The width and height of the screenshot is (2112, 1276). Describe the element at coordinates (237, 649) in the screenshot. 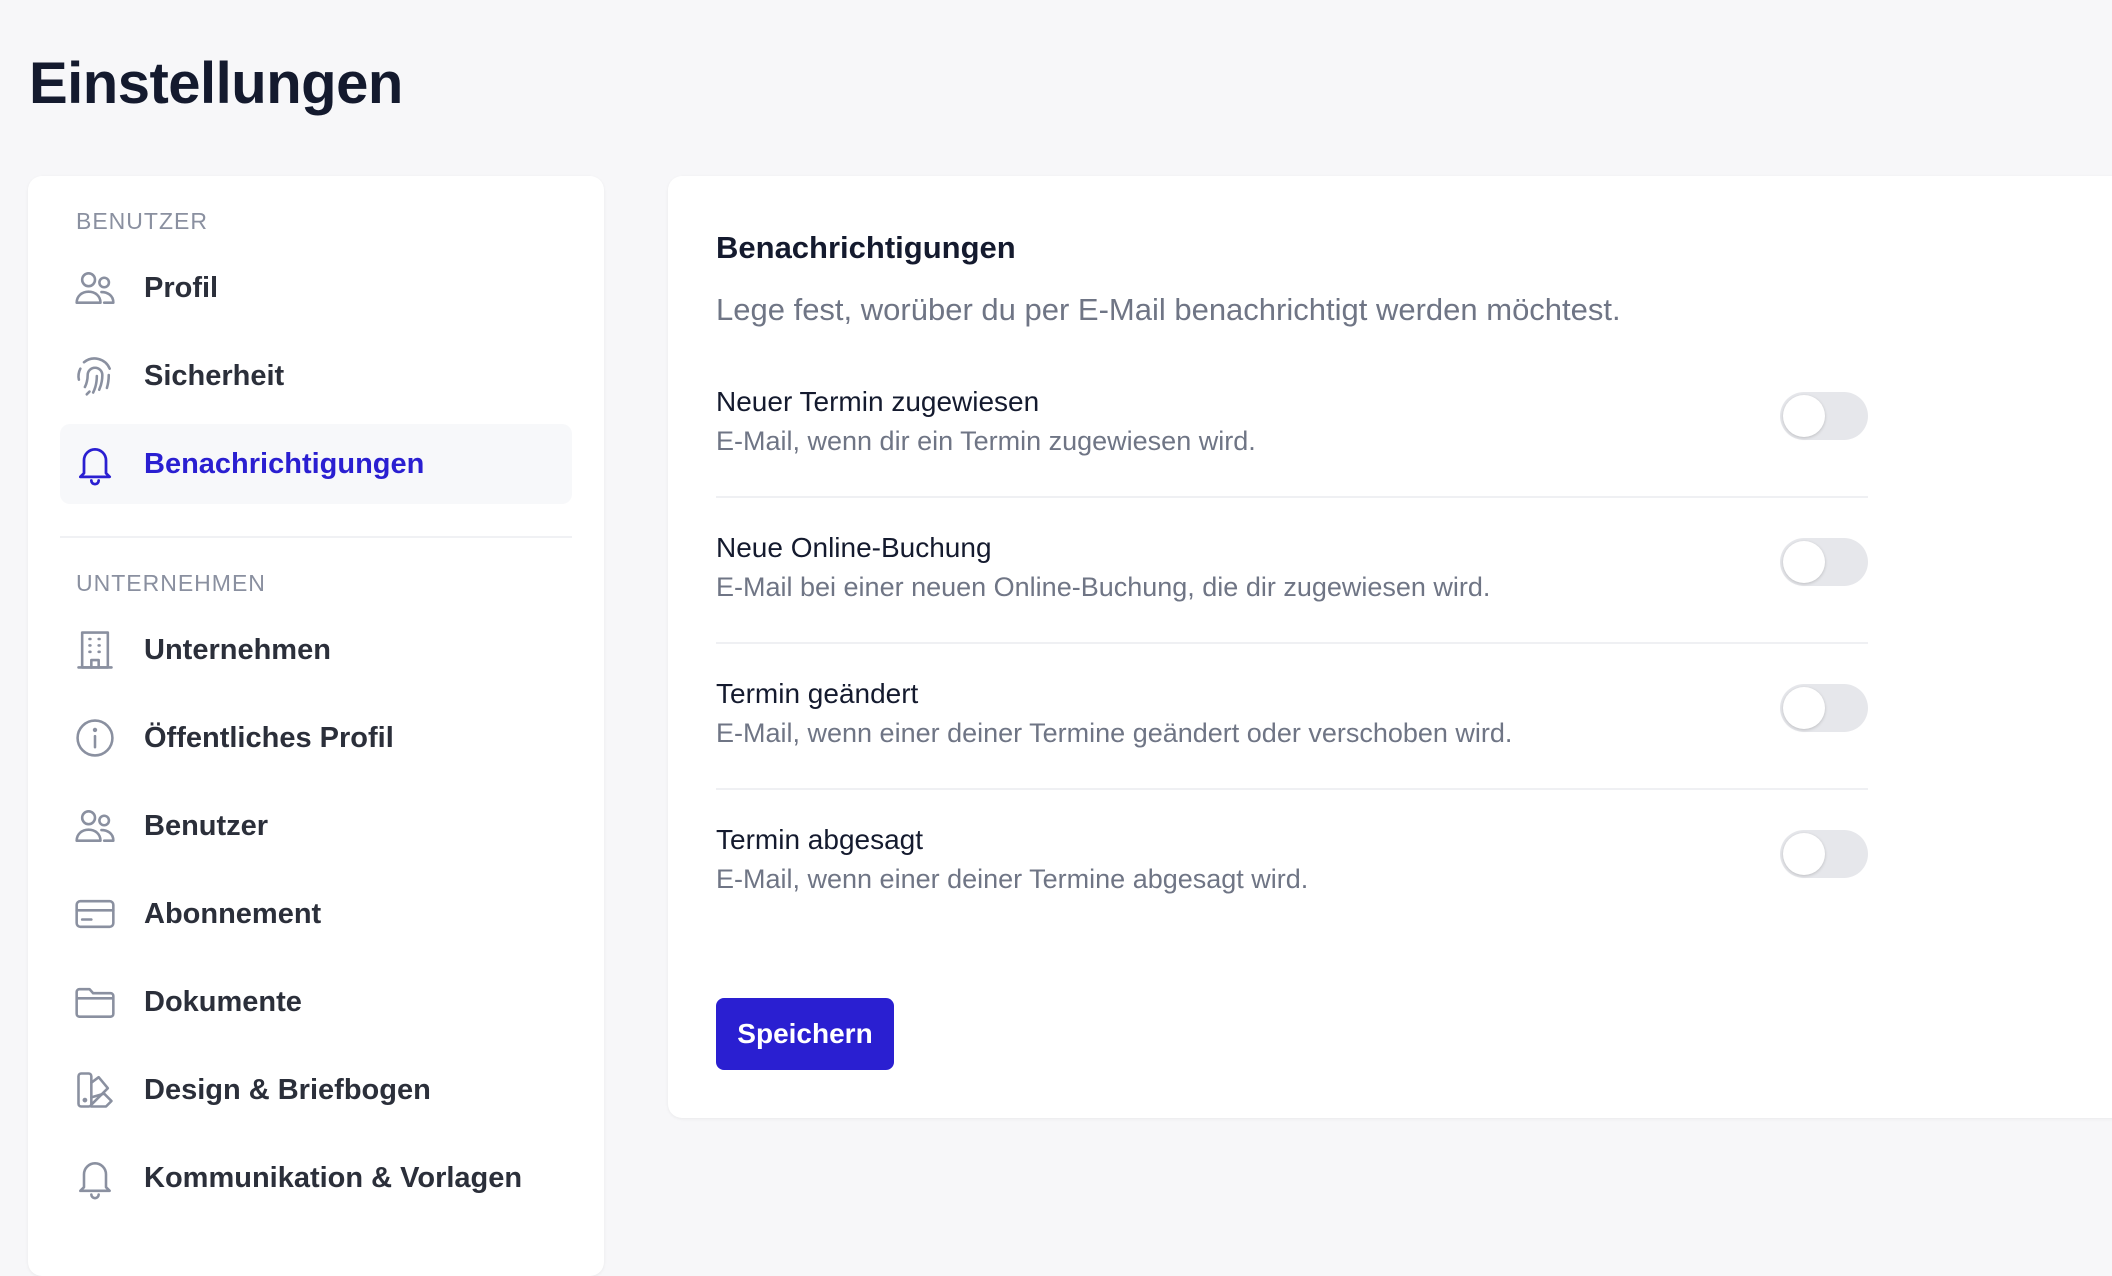

I see `sidebar-item-label: Unternehmen` at that location.